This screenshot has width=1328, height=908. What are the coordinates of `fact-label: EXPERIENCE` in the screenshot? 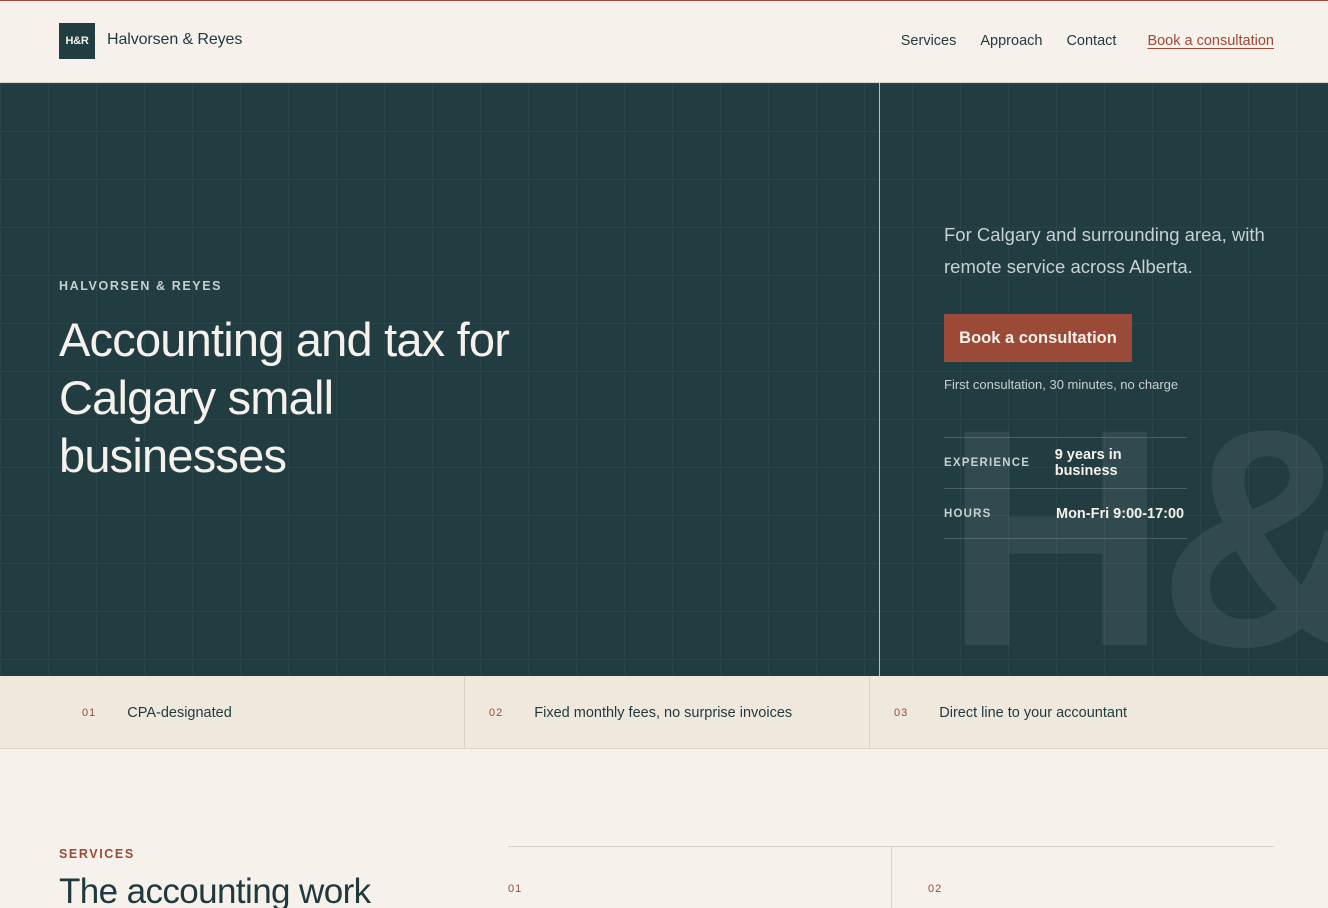 It's located at (987, 463).